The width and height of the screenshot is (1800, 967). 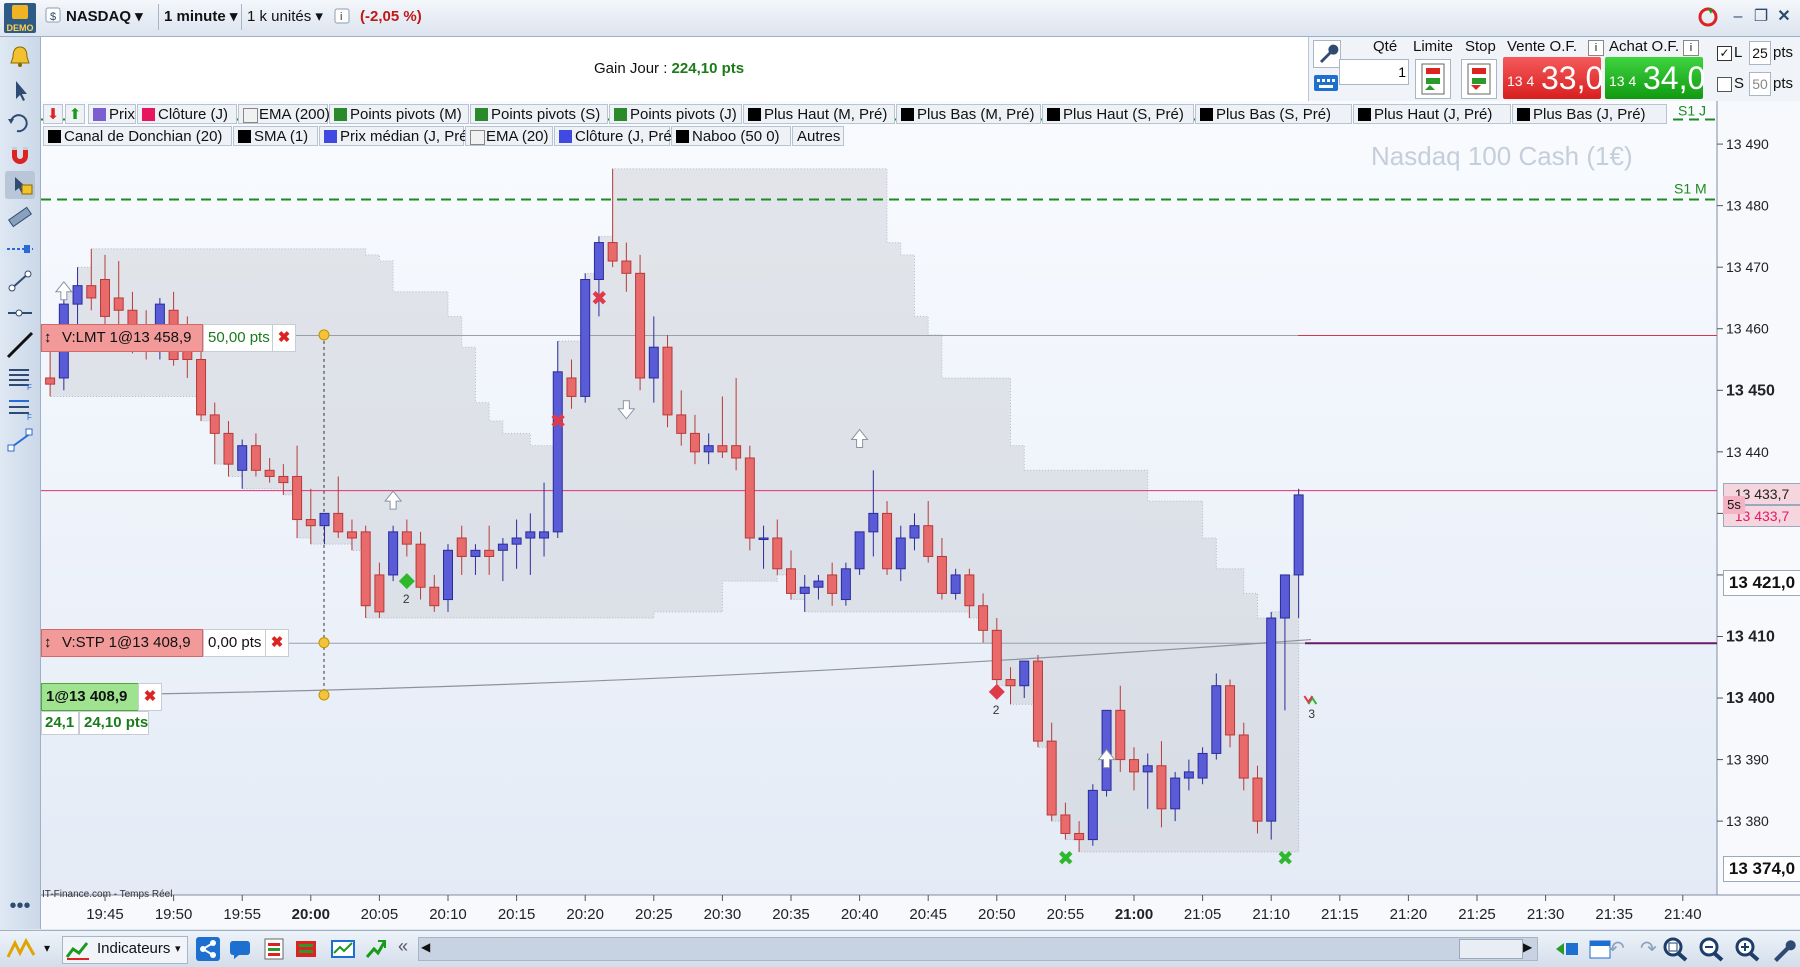 I want to click on portfolio-icon, so click(x=343, y=949).